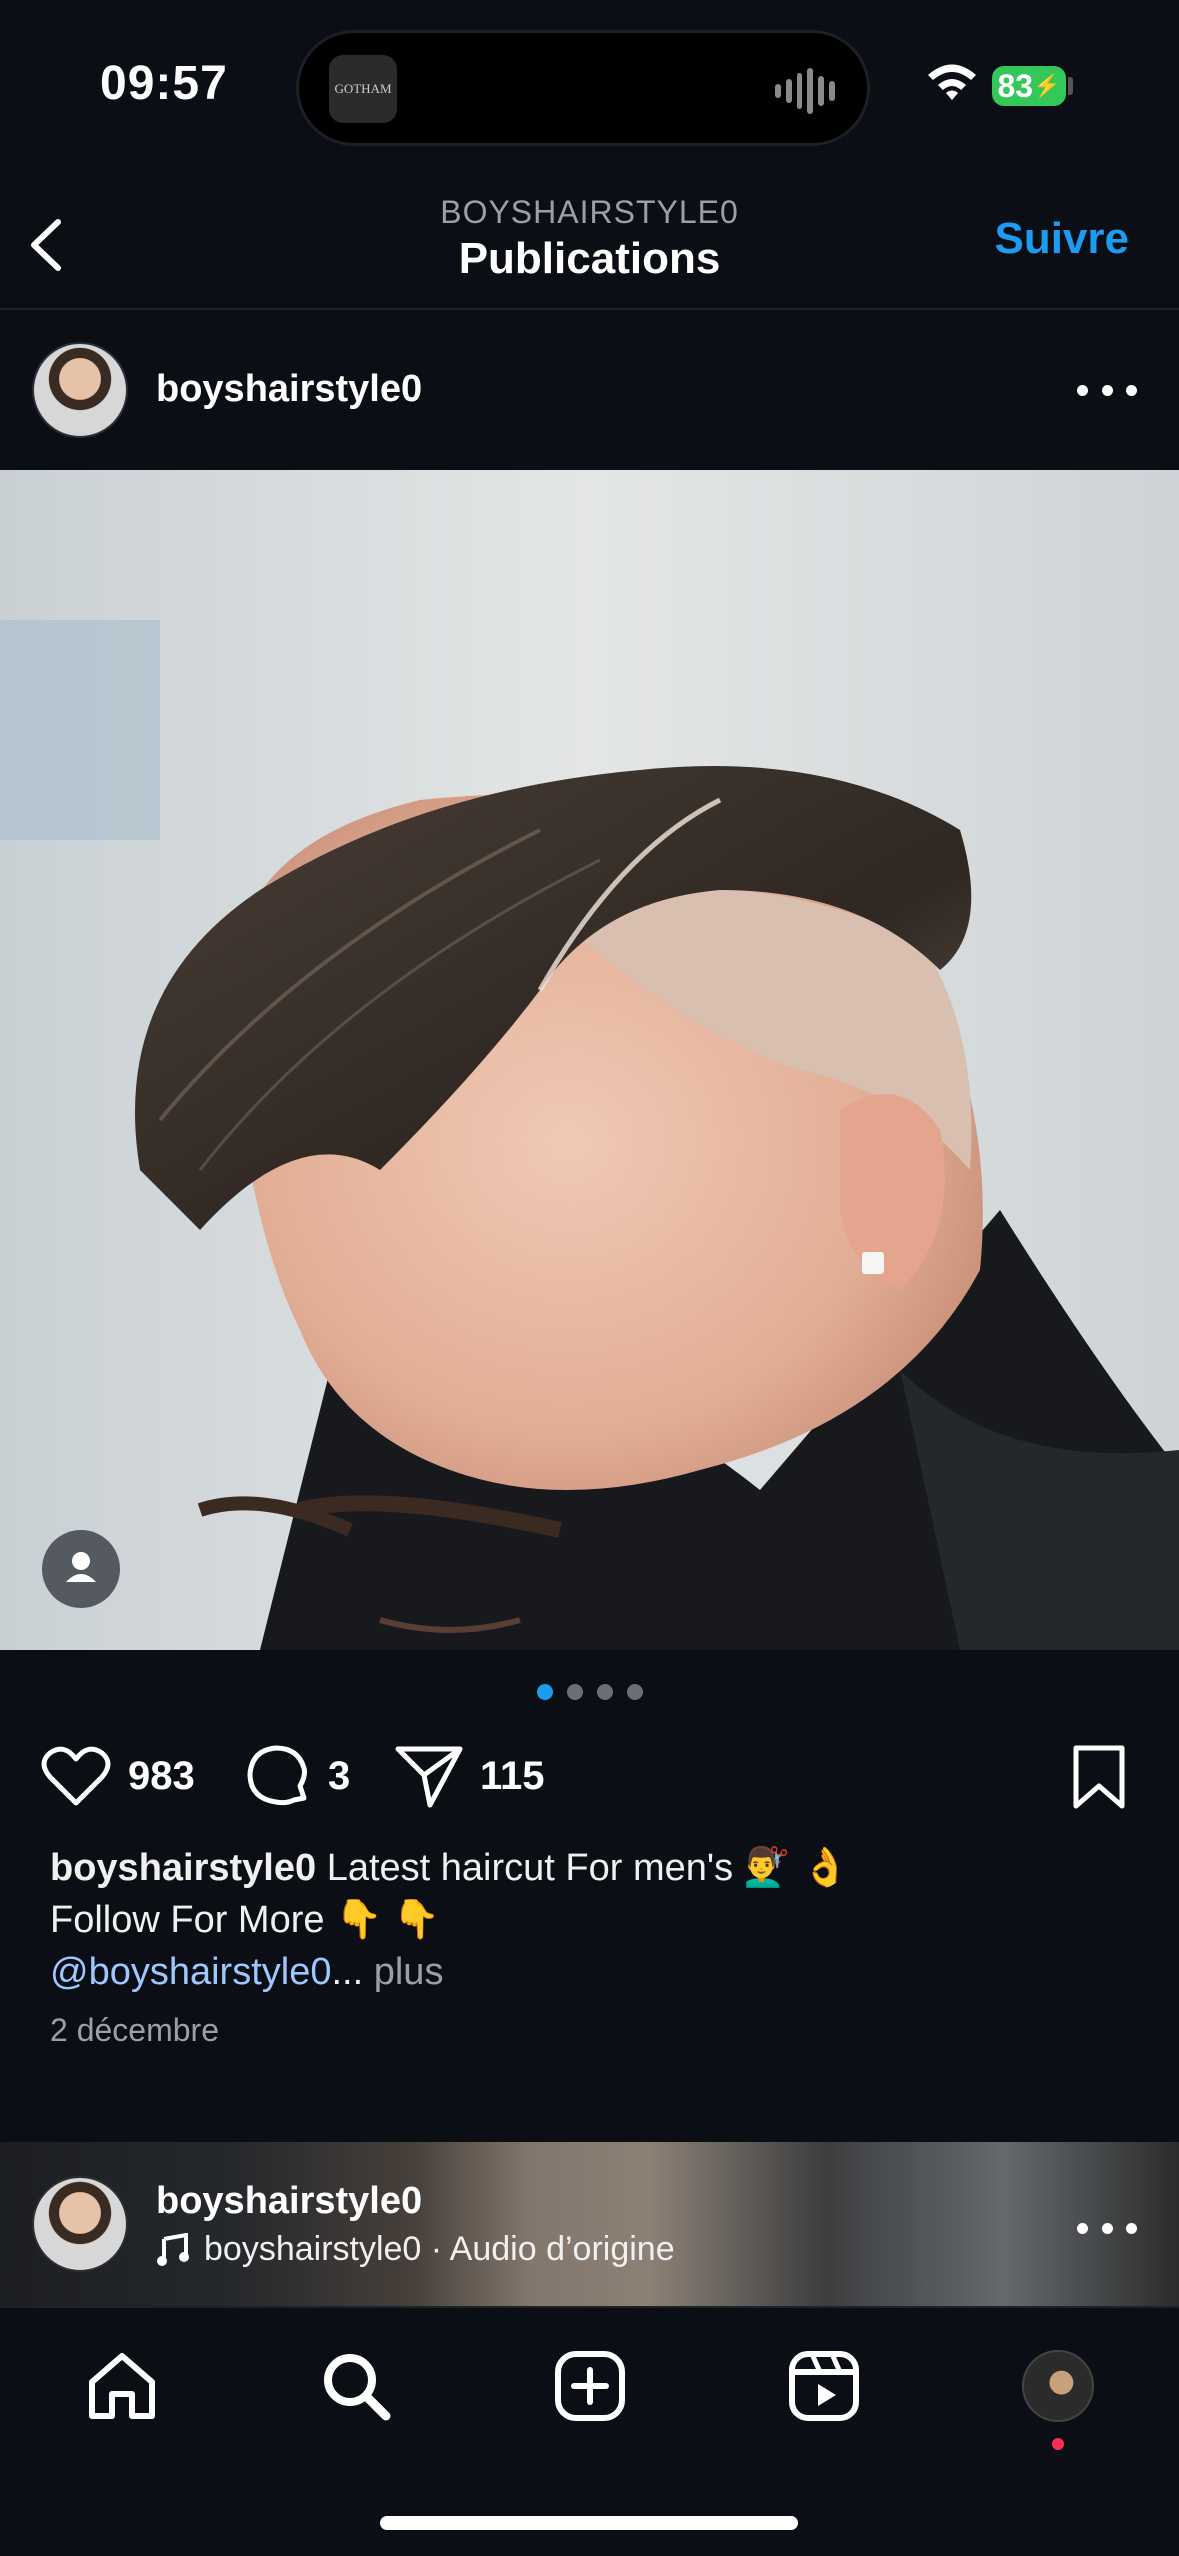  What do you see at coordinates (583, 88) in the screenshot?
I see `dynamic-island: GOTHAM` at bounding box center [583, 88].